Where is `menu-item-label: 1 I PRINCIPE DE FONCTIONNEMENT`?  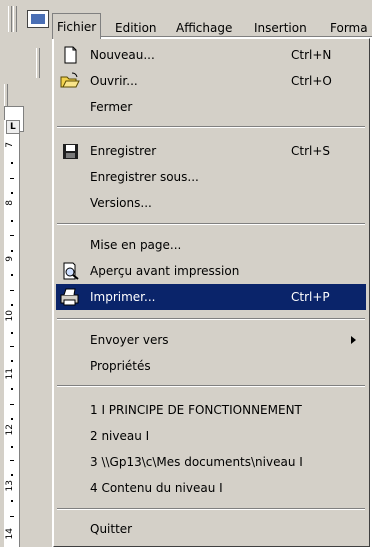
menu-item-label: 1 I PRINCIPE DE FONCTIONNEMENT is located at coordinates (196, 410).